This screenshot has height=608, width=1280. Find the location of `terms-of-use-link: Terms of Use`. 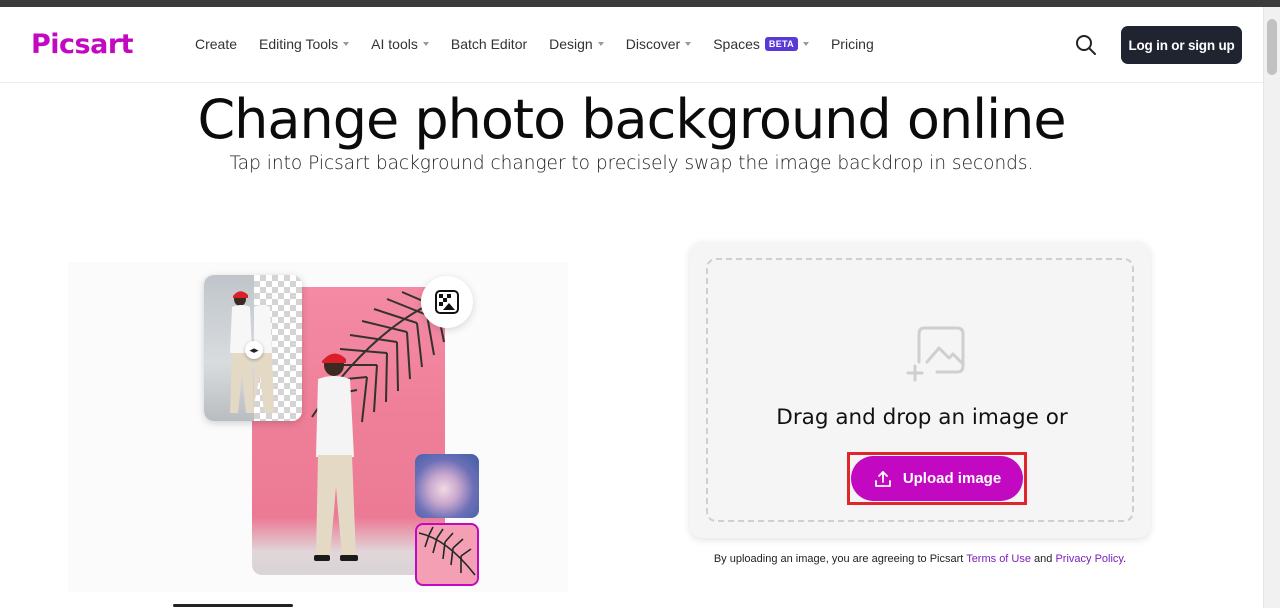

terms-of-use-link: Terms of Use is located at coordinates (998, 559).